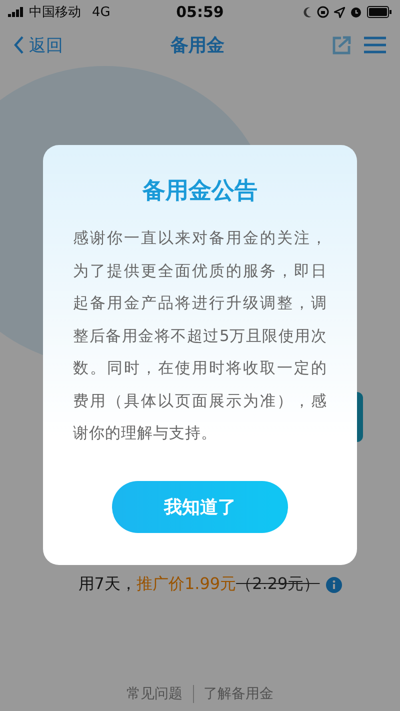 This screenshot has width=400, height=711. What do you see at coordinates (55, 12) in the screenshot?
I see `carrier-name: 中国移动` at bounding box center [55, 12].